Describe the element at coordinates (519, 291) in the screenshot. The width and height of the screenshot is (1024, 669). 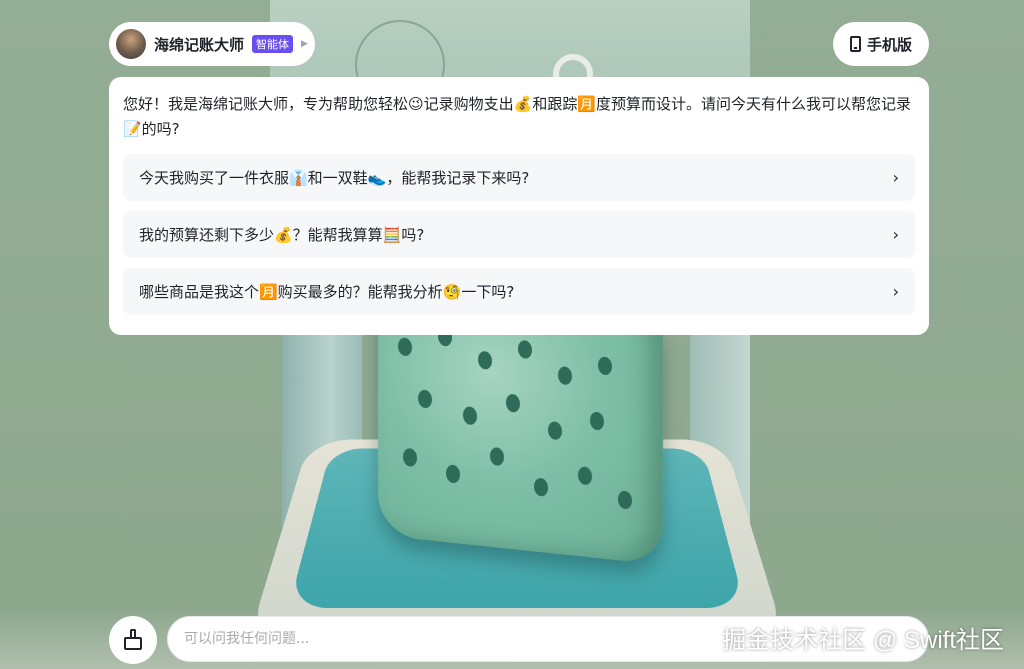
I see `suggestion-item: 哪些商品是我这个🈷️购买最多的？能帮我分析🧐一下吗? ›` at that location.